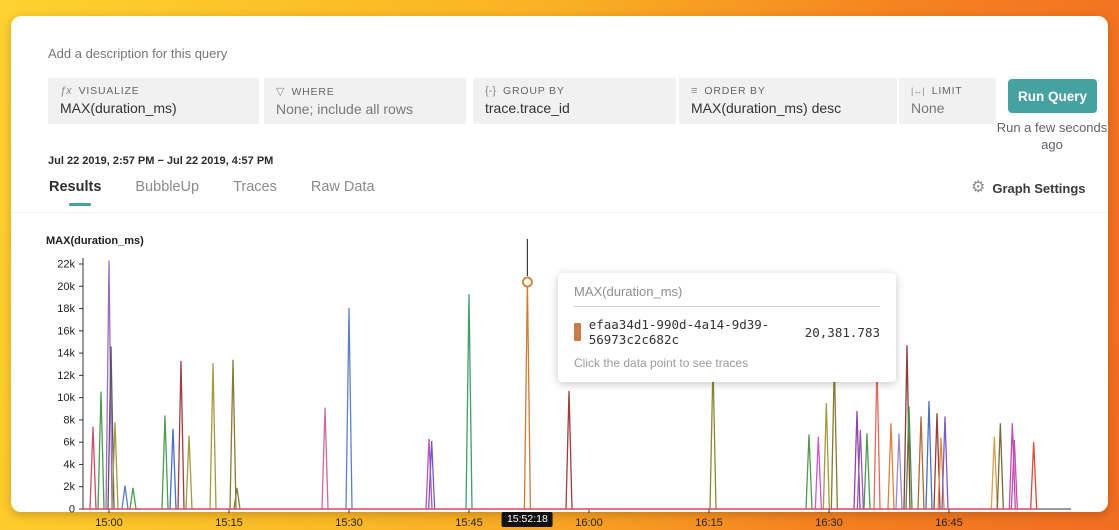 This screenshot has width=1119, height=530. What do you see at coordinates (348, 53) in the screenshot?
I see `query-description-input` at bounding box center [348, 53].